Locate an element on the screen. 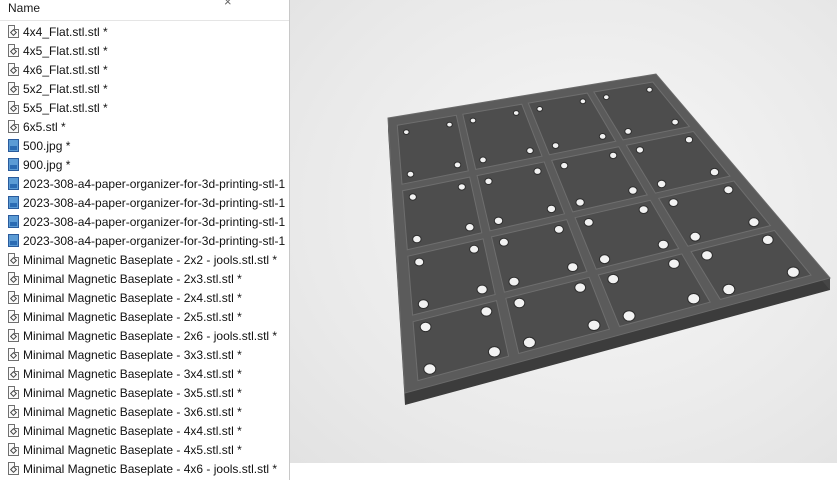 The width and height of the screenshot is (837, 480). file-name-label: 4x4_Flat.stl.stl * is located at coordinates (65, 31).